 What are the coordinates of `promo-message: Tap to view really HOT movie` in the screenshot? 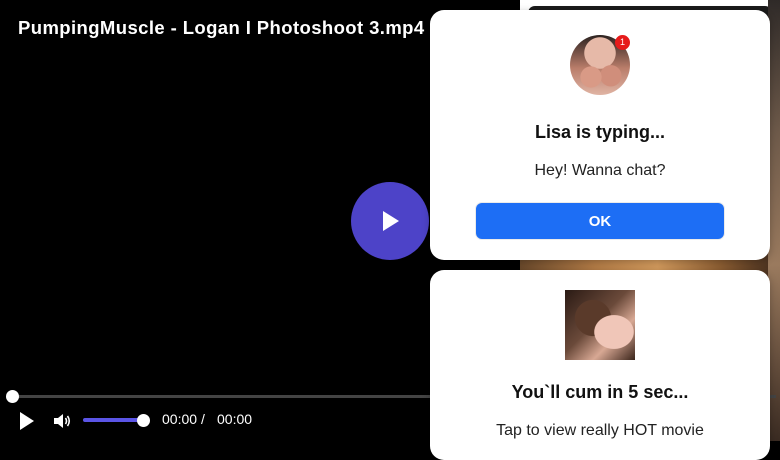 It's located at (600, 431).